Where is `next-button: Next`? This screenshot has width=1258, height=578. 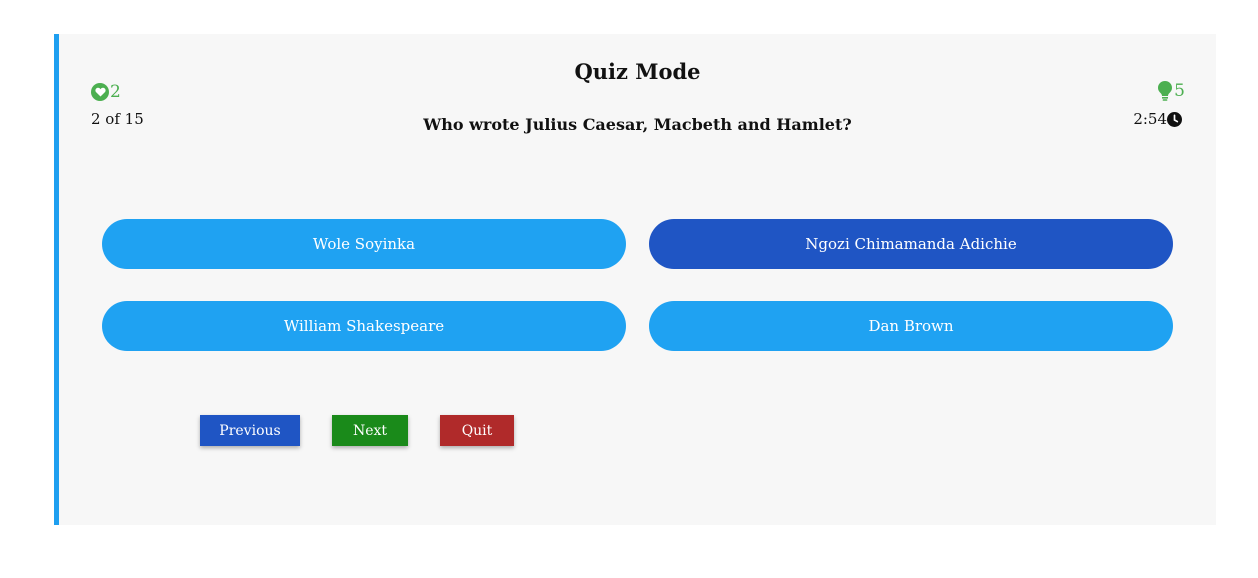 next-button: Next is located at coordinates (370, 430).